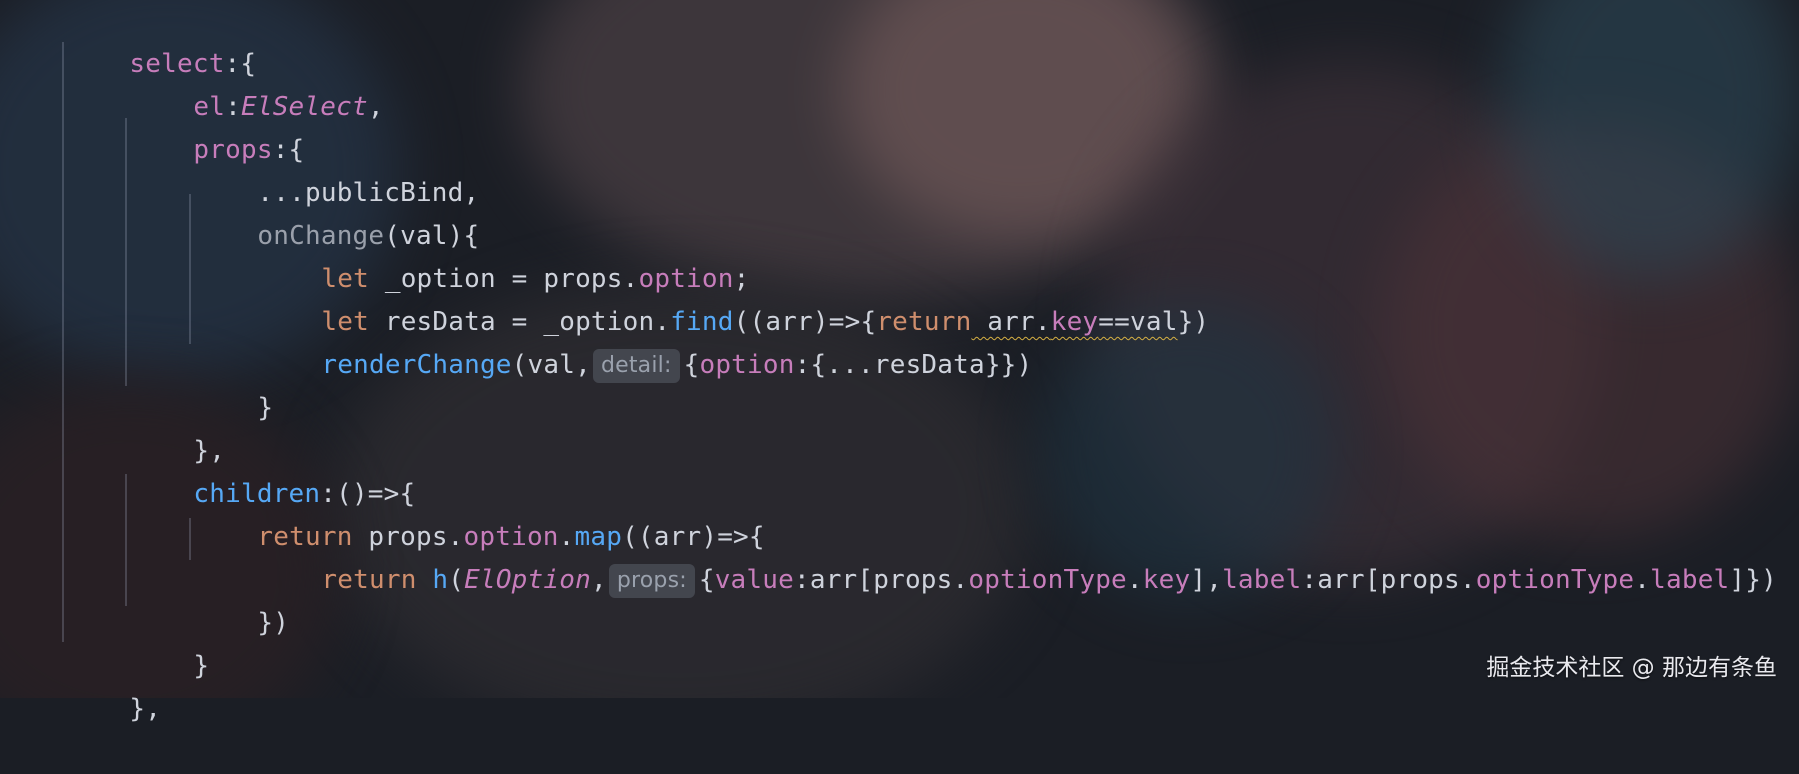  Describe the element at coordinates (1138, 322) in the screenshot. I see `code-token: ==val` at that location.